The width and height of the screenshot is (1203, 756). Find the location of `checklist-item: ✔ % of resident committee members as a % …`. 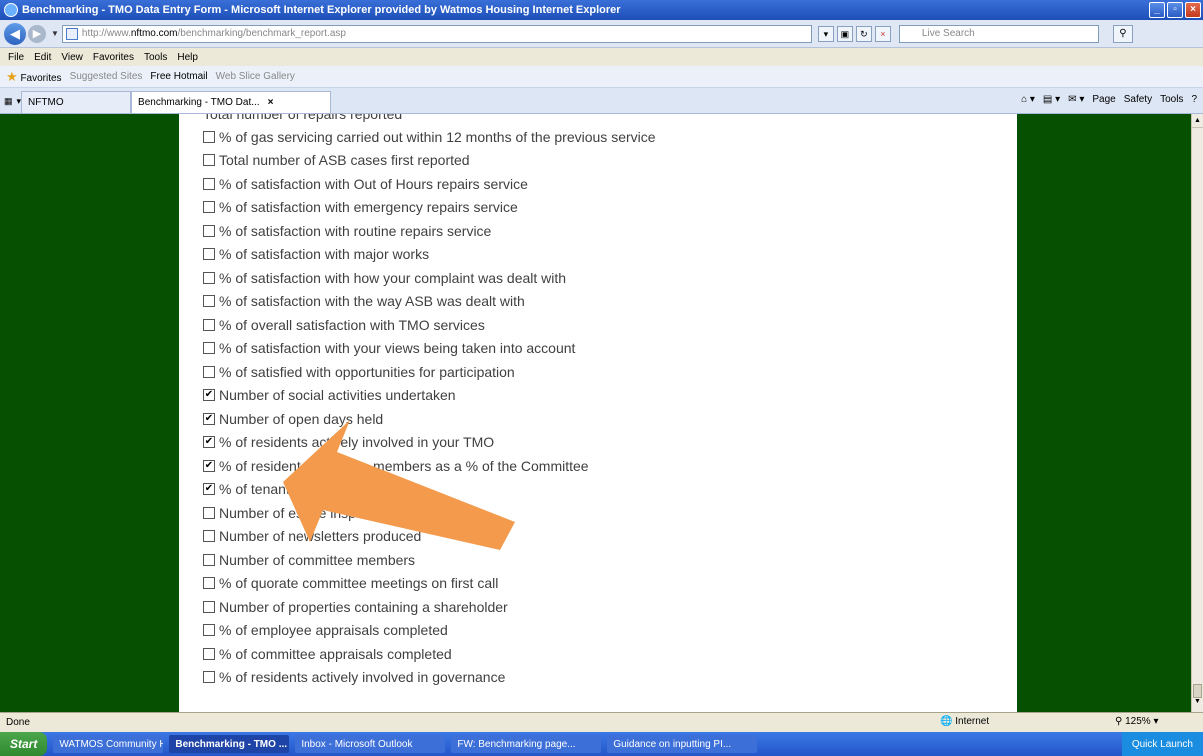

checklist-item: ✔ % of resident committee members as a % … is located at coordinates (429, 466).